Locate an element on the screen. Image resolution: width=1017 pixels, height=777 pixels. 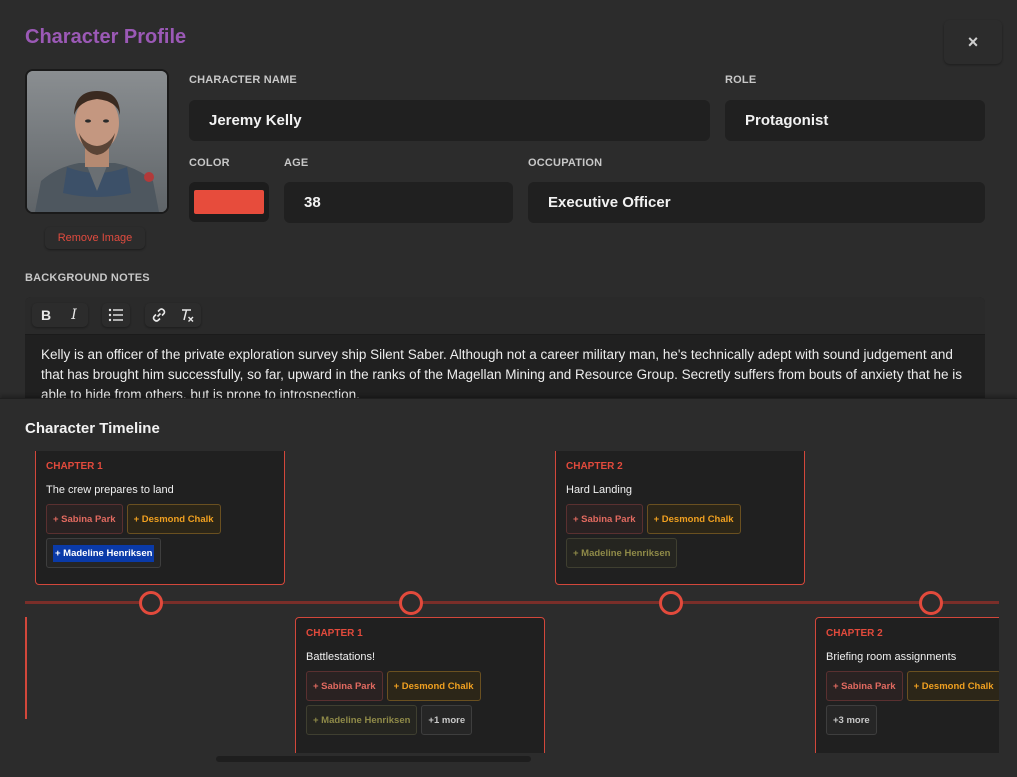
bullet-list-icon is located at coordinates (116, 315).